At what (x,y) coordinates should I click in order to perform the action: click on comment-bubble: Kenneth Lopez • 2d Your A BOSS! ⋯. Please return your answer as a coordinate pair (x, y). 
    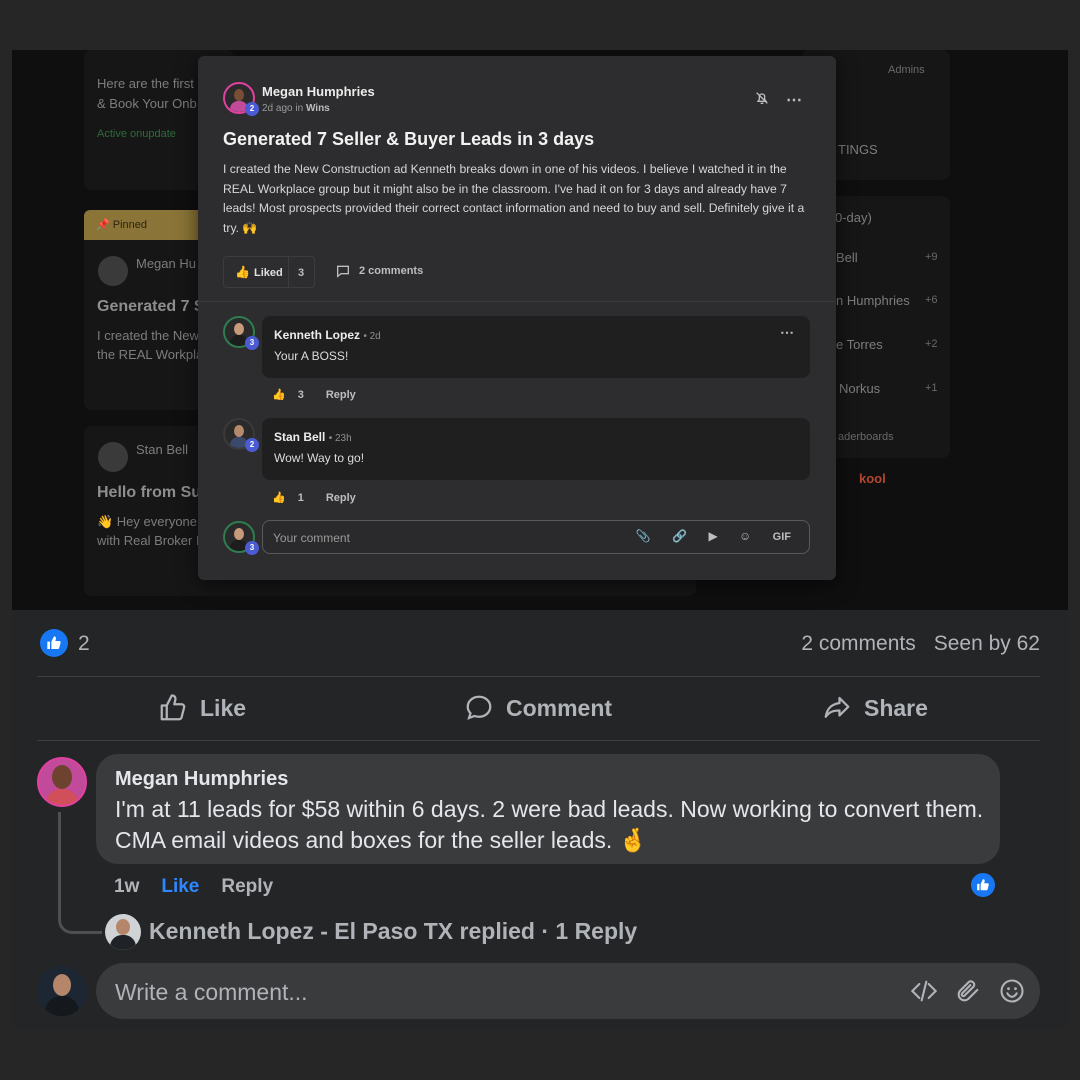
    Looking at the image, I should click on (536, 347).